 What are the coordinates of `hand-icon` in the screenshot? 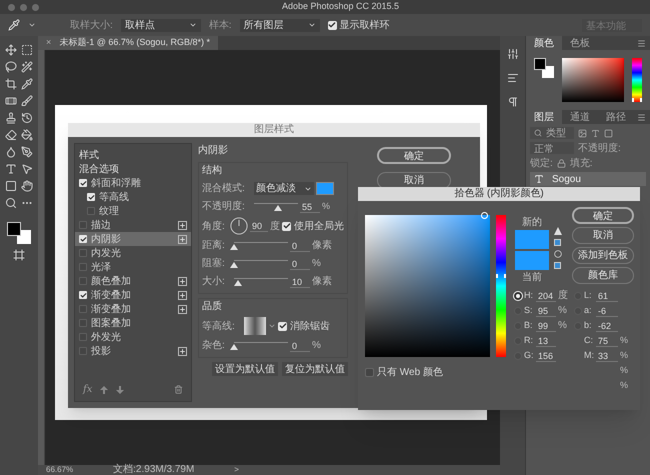 It's located at (27, 186).